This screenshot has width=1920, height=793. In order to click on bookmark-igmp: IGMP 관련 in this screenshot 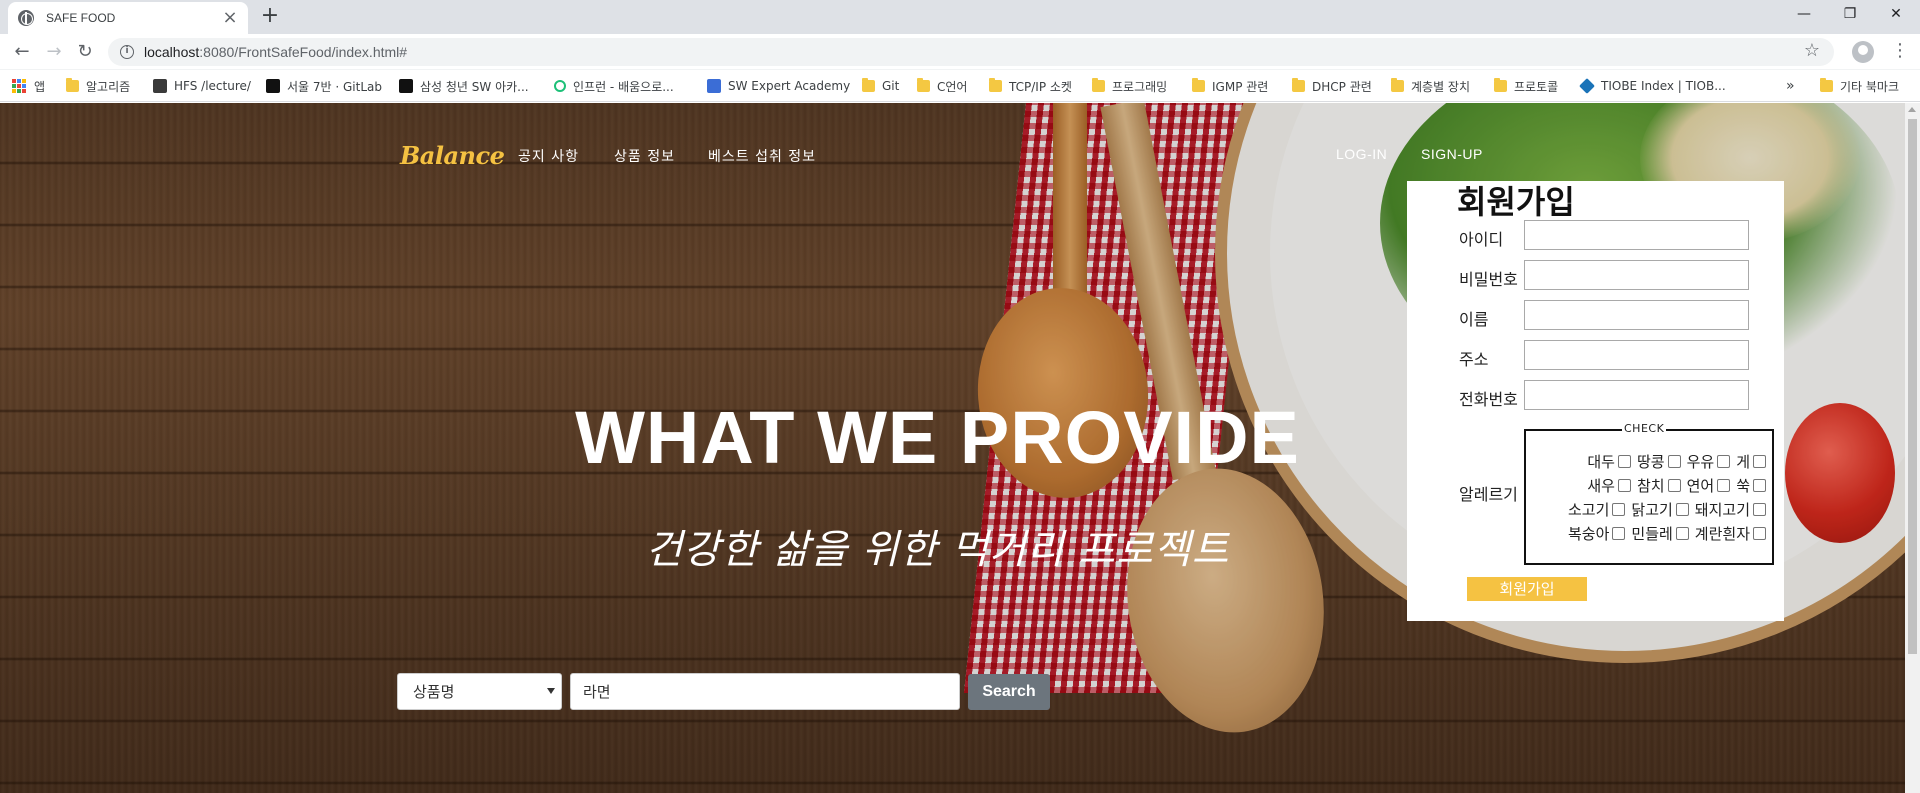, I will do `click(1230, 86)`.